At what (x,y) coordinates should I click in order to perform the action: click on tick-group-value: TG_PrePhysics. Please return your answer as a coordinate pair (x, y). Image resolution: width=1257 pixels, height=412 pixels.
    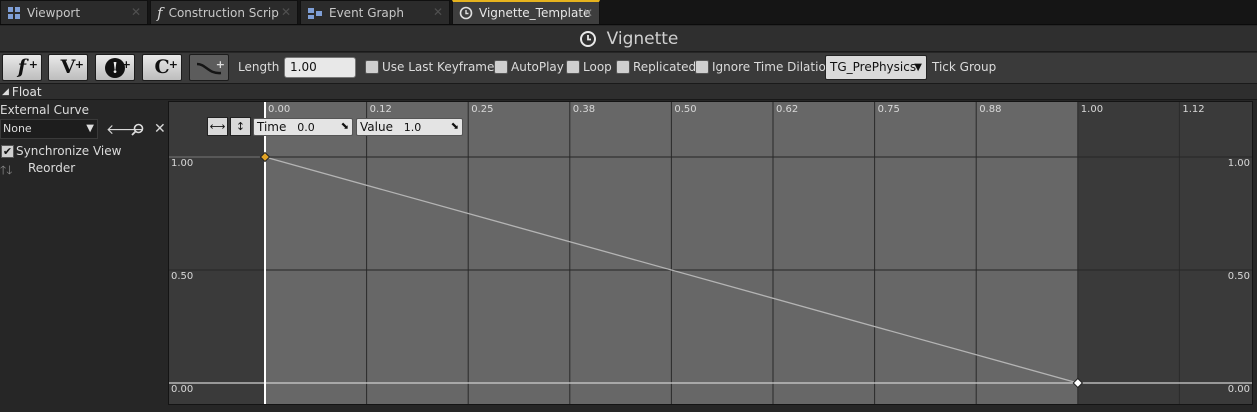
    Looking at the image, I should click on (873, 67).